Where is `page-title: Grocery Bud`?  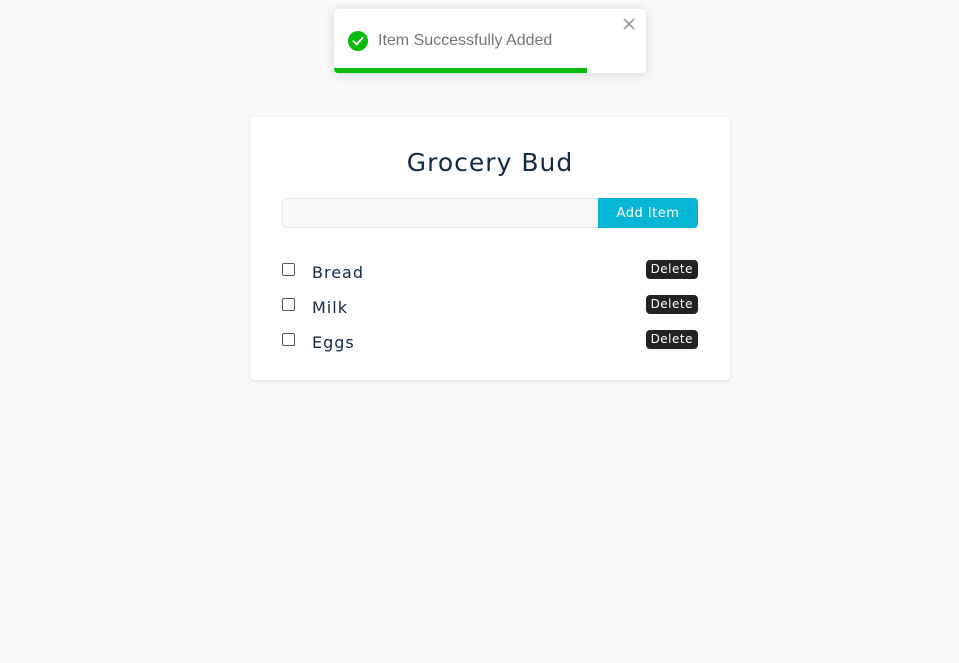 page-title: Grocery Bud is located at coordinates (490, 162).